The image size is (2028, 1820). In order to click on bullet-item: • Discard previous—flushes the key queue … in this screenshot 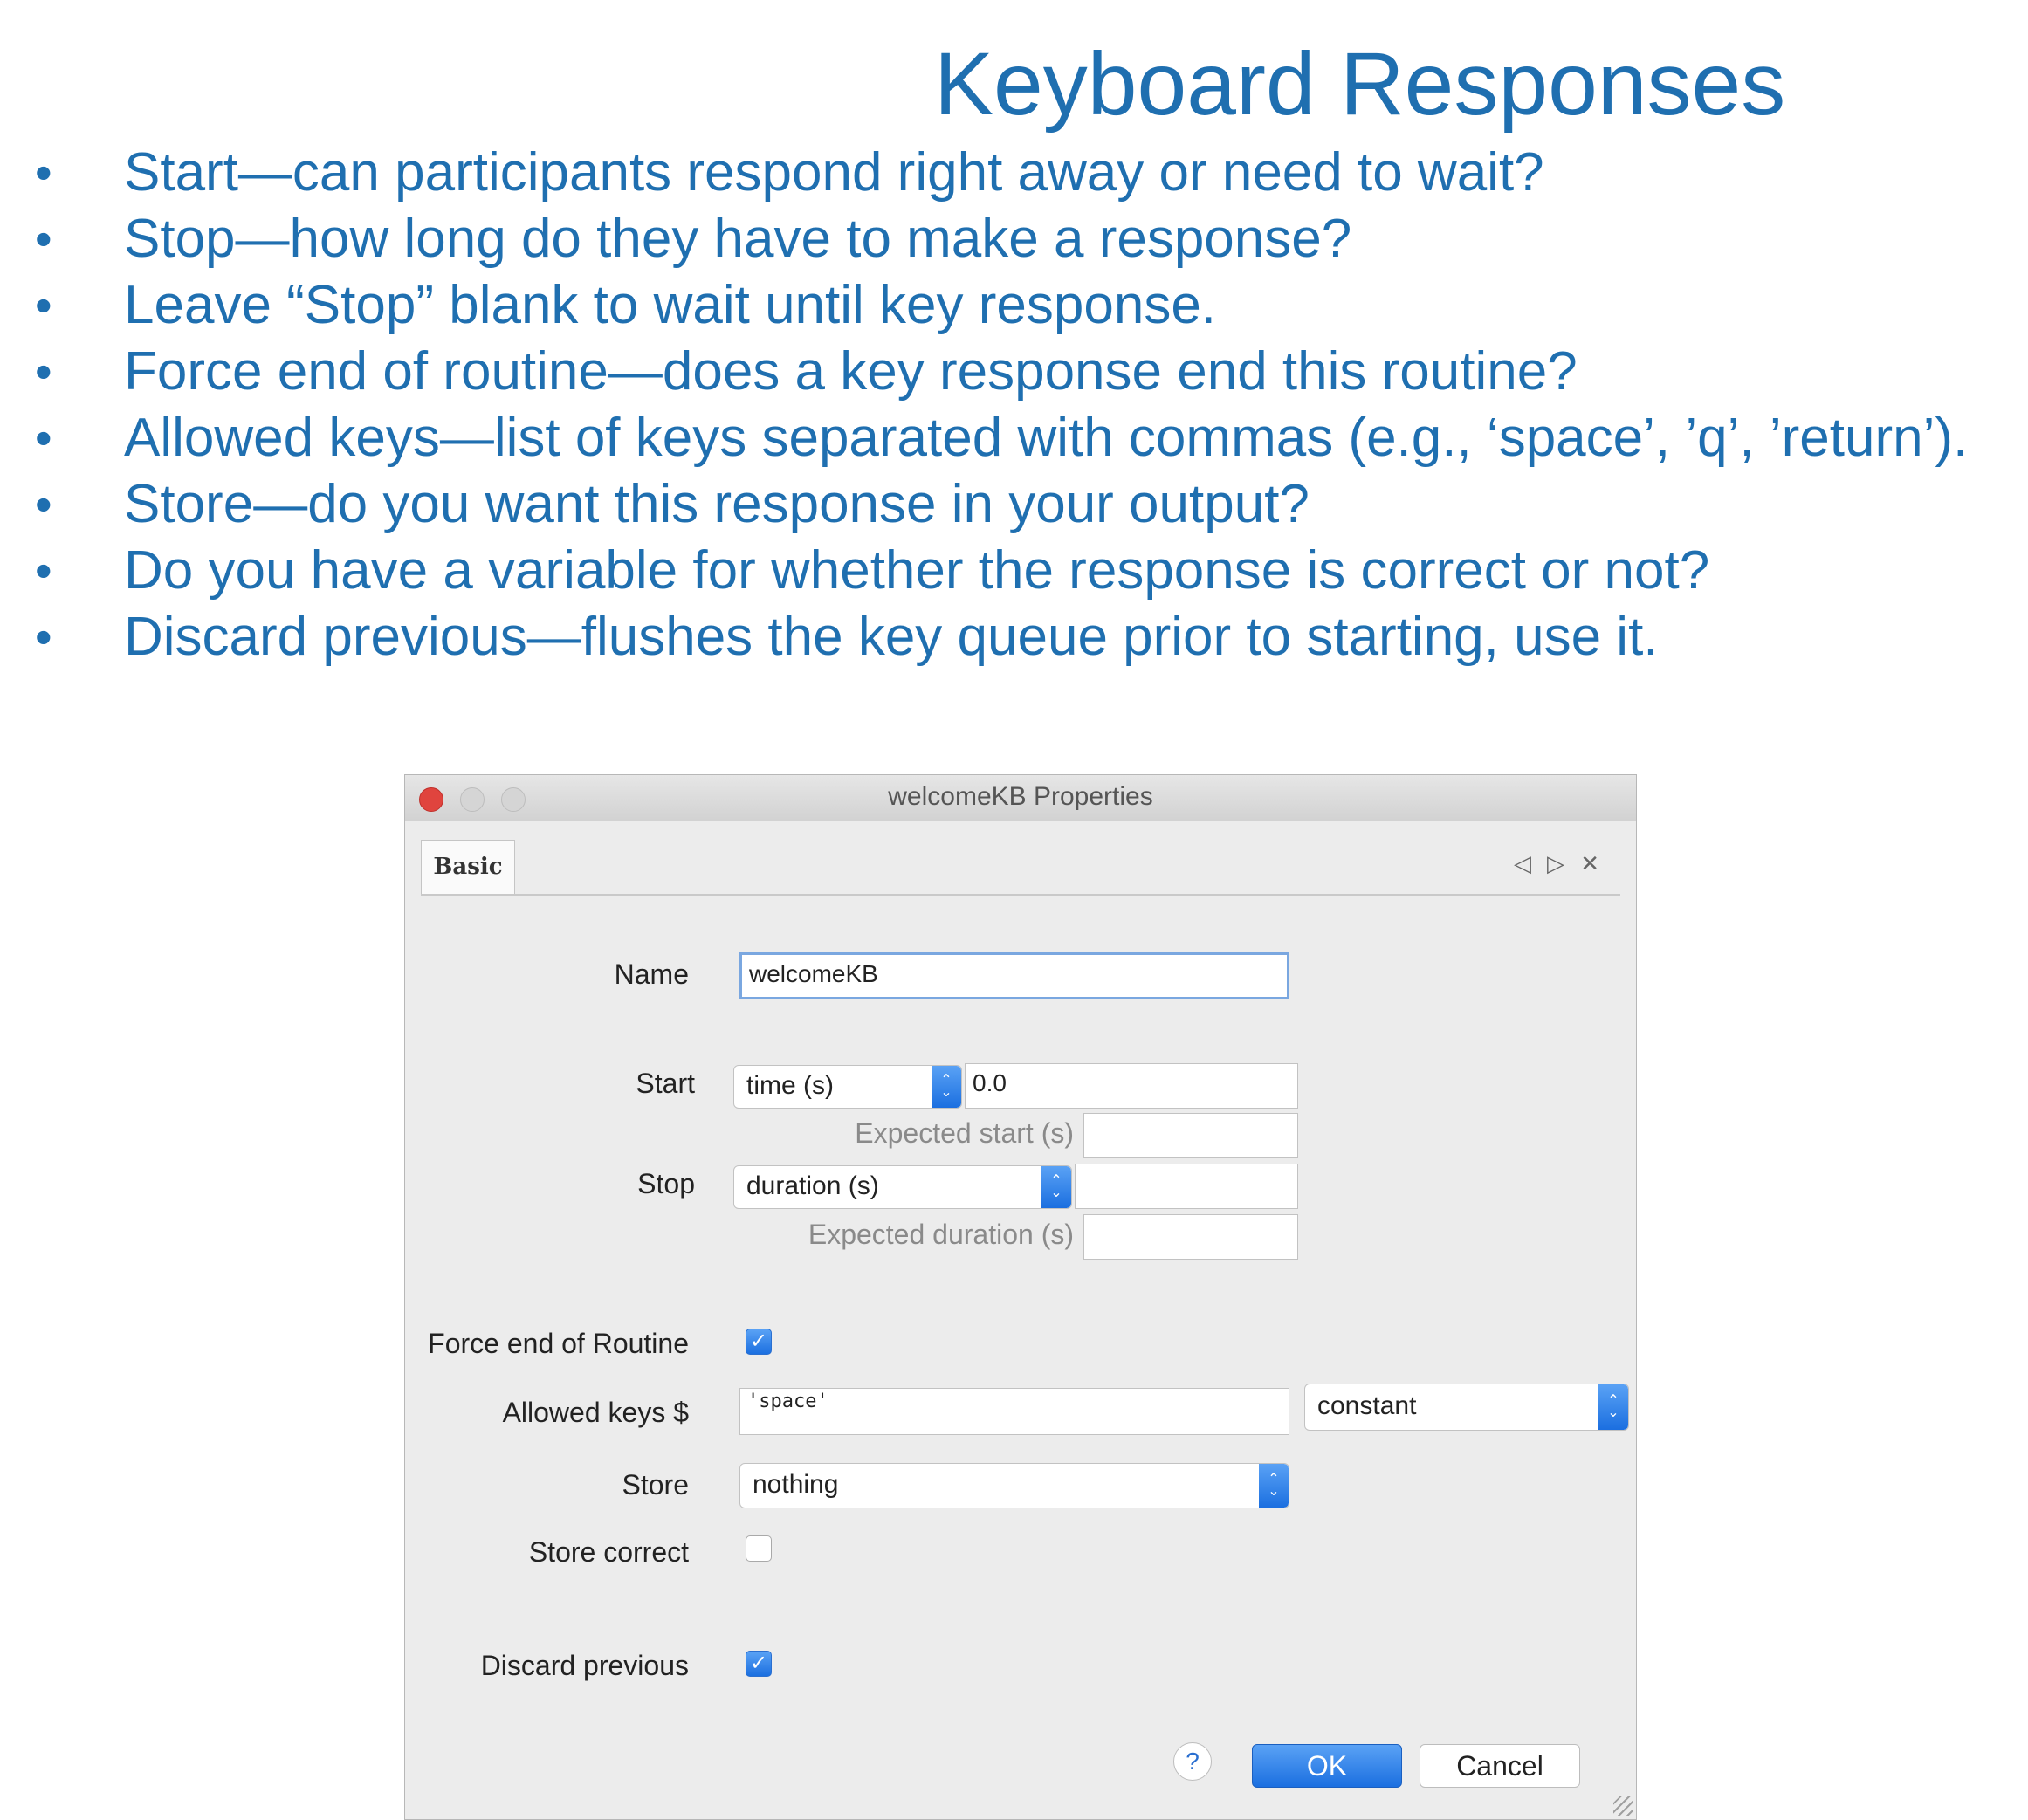, I will do `click(1026, 637)`.